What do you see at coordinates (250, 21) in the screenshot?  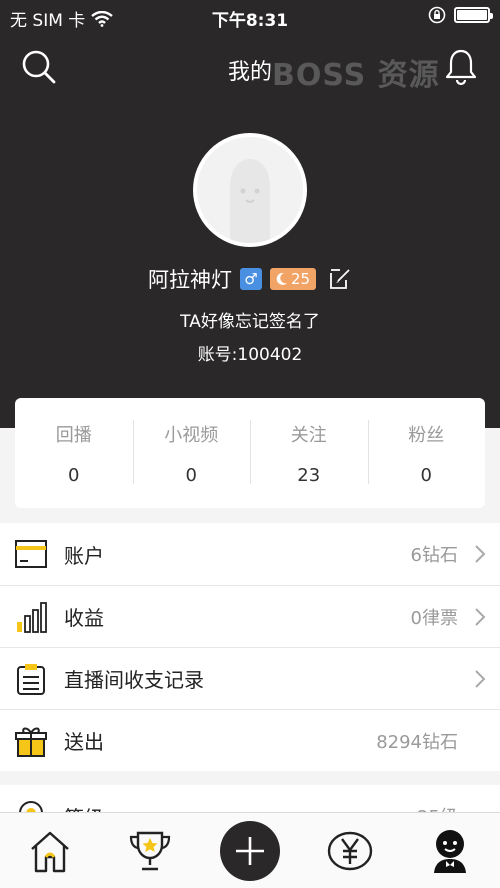 I see `status-time: 下午8:31` at bounding box center [250, 21].